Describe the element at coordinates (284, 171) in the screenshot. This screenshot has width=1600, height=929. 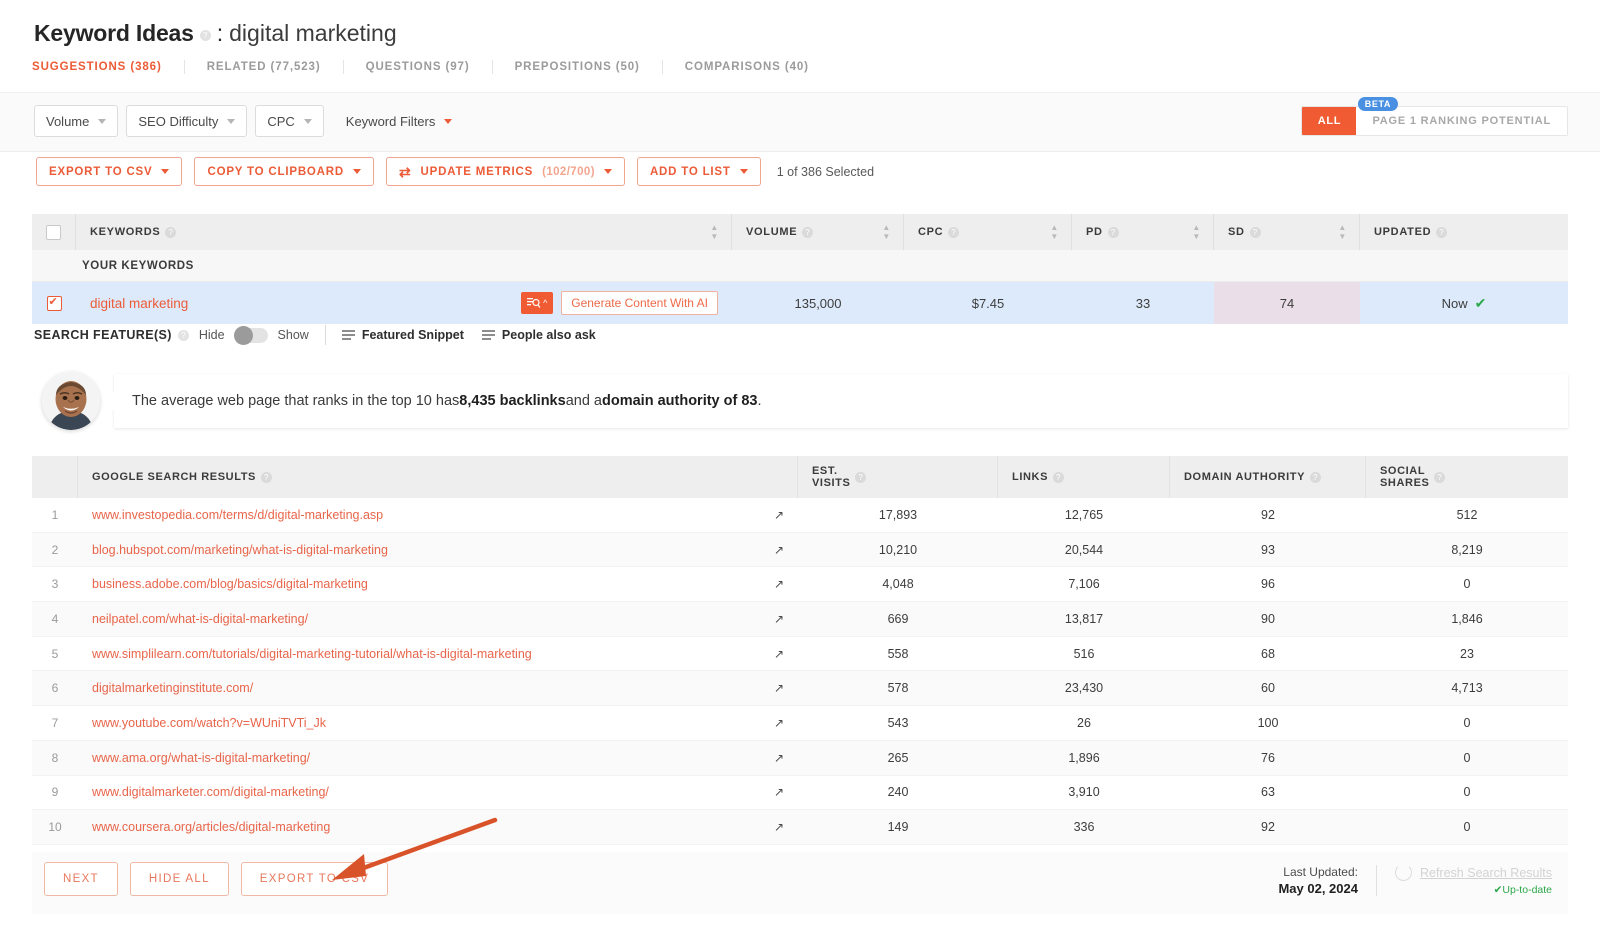
I see `copy-to-clipboard-button: COPY TO CLIPBOARD` at that location.